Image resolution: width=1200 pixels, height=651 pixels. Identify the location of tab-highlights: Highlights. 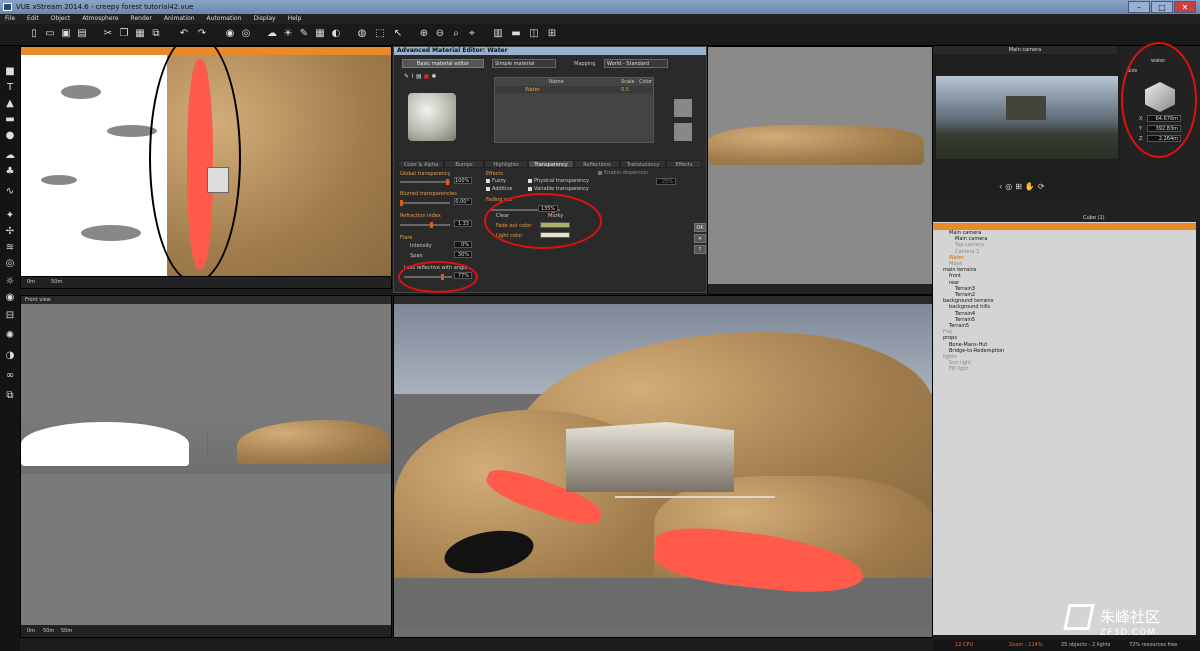
(506, 164).